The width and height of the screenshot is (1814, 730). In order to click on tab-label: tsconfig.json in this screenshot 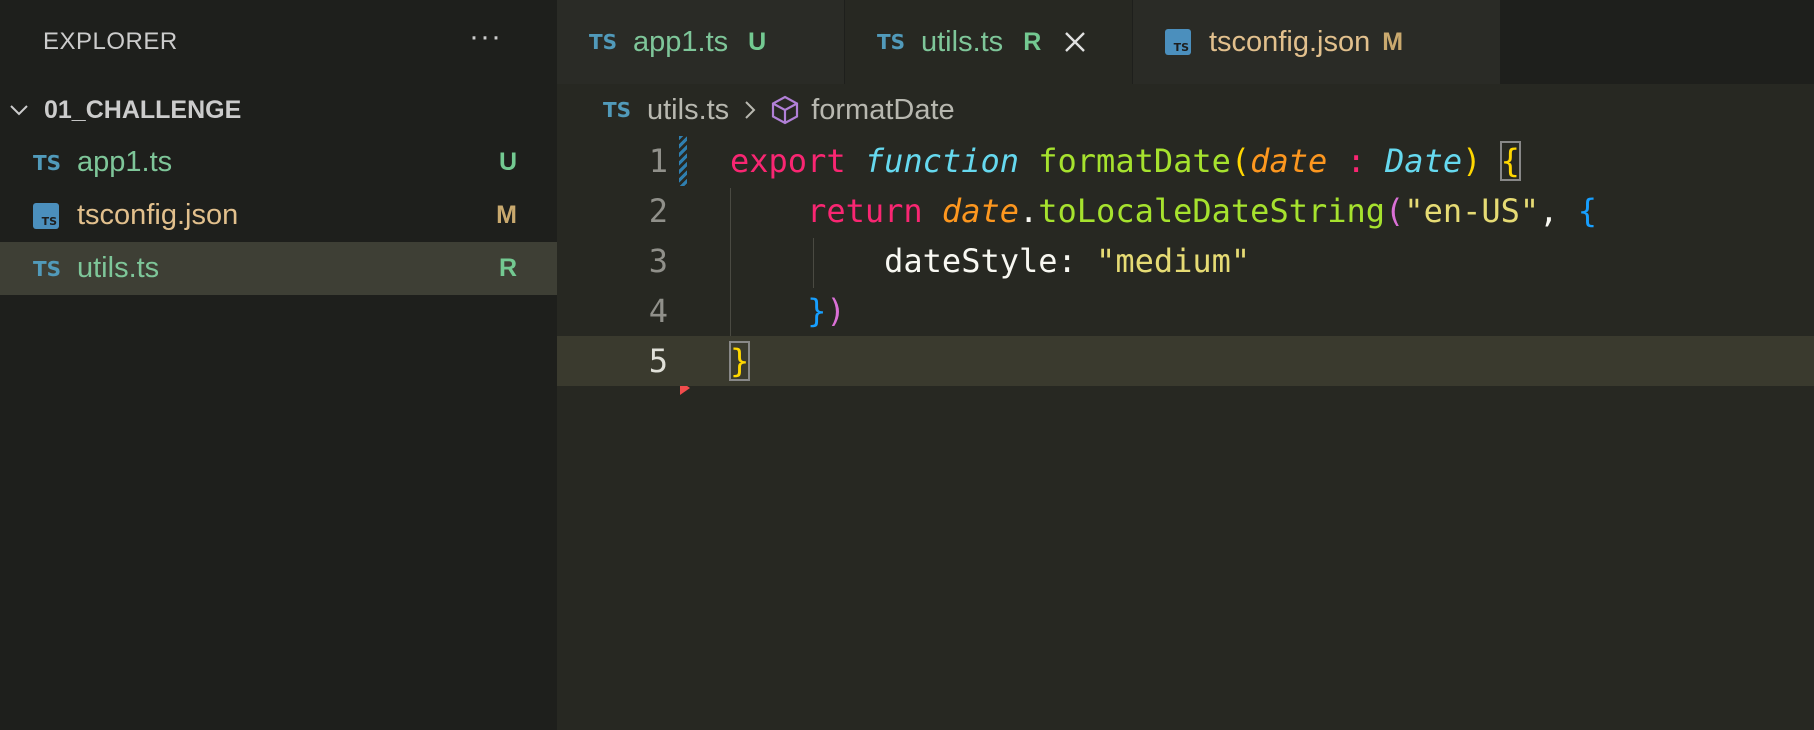, I will do `click(1290, 41)`.